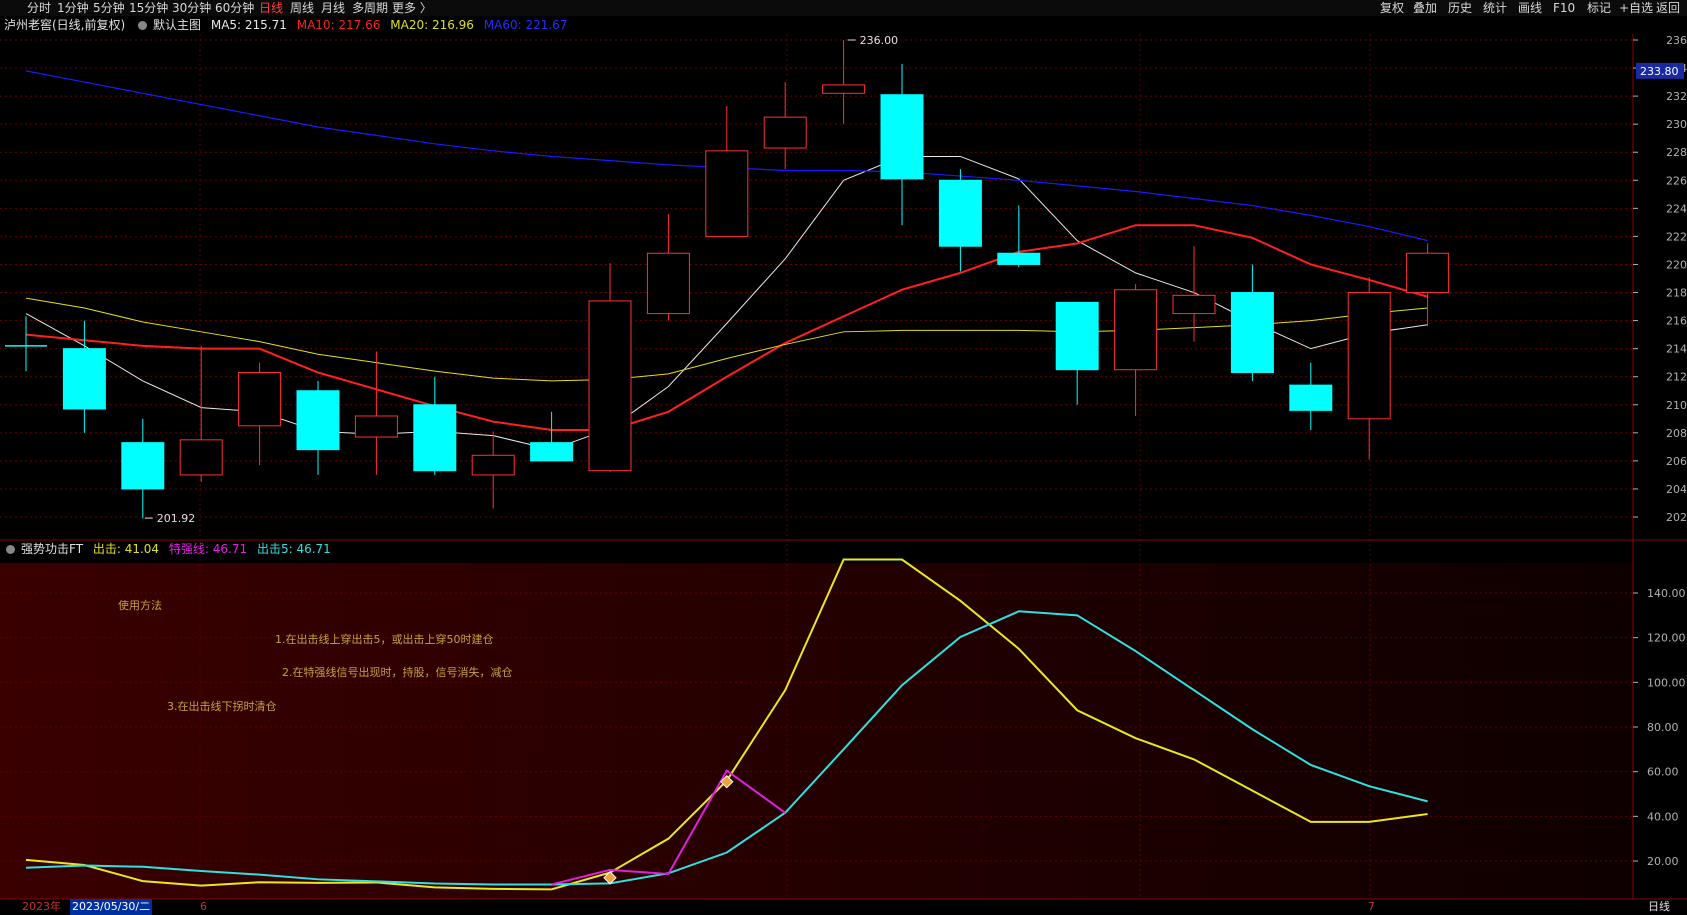  Describe the element at coordinates (1663, 772) in the screenshot. I see `indicator-tick-label: 60.00` at that location.